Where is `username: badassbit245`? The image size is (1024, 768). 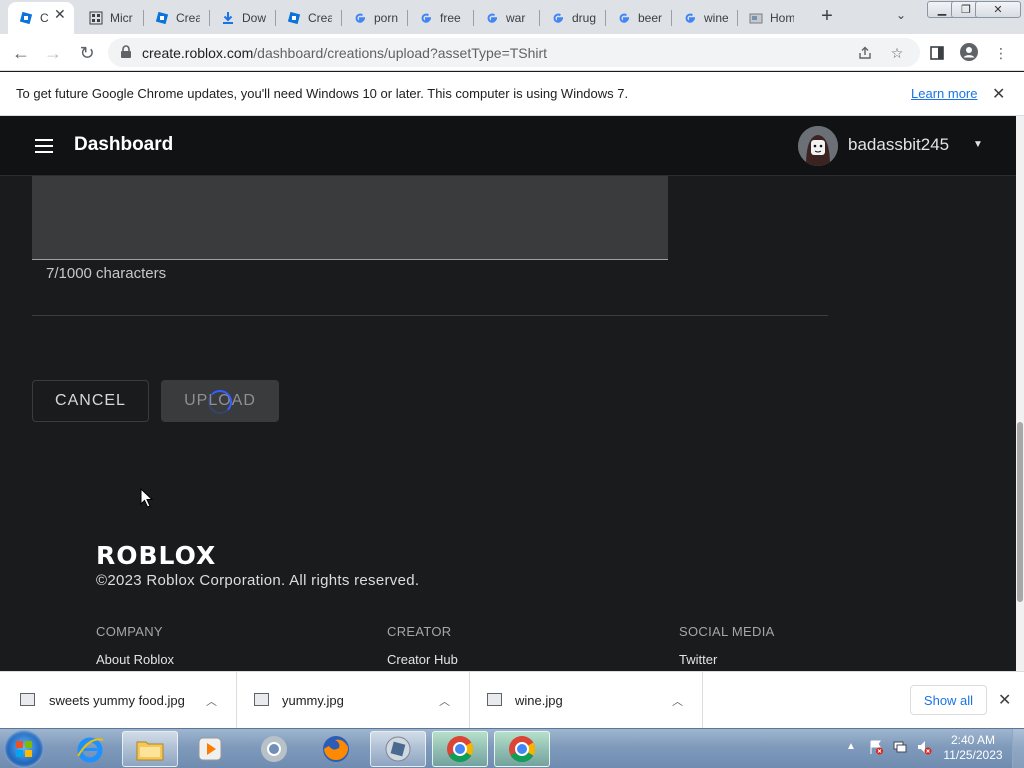 username: badassbit245 is located at coordinates (898, 145).